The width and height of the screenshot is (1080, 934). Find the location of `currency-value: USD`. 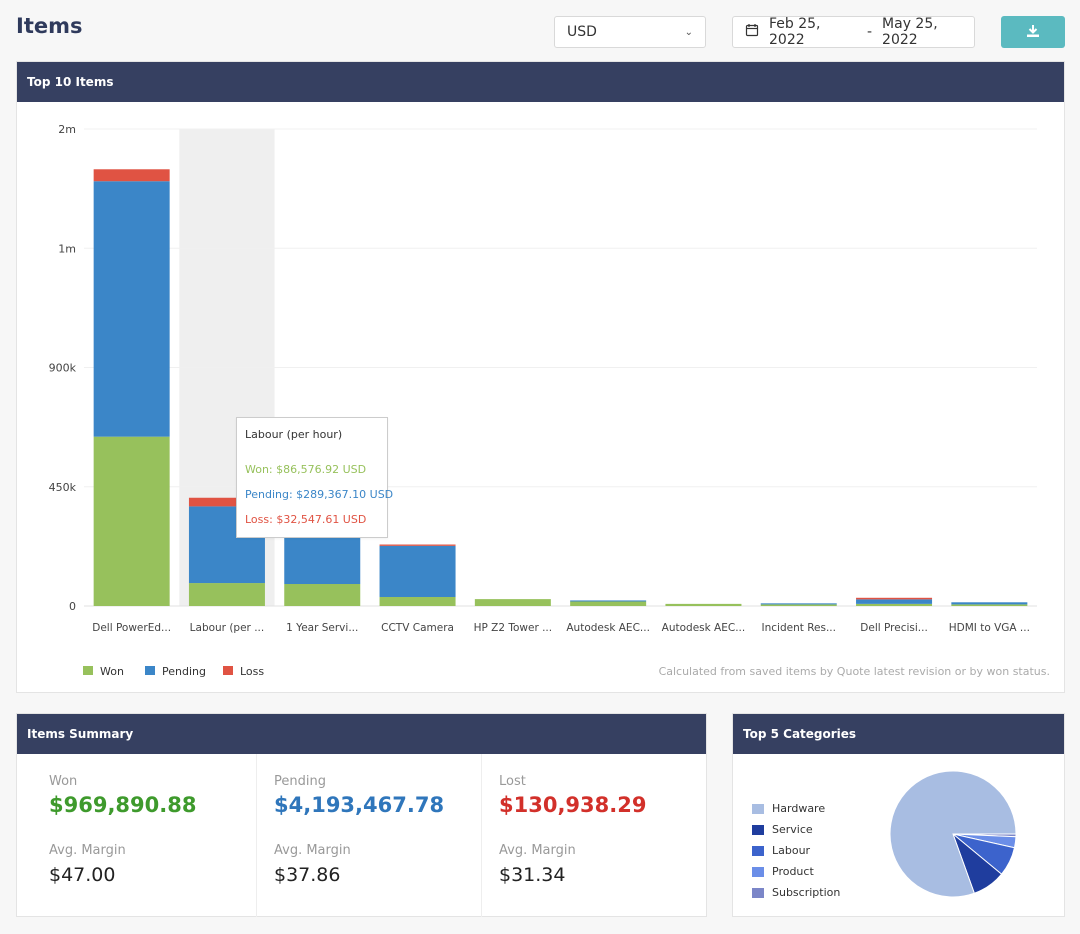

currency-value: USD is located at coordinates (582, 32).